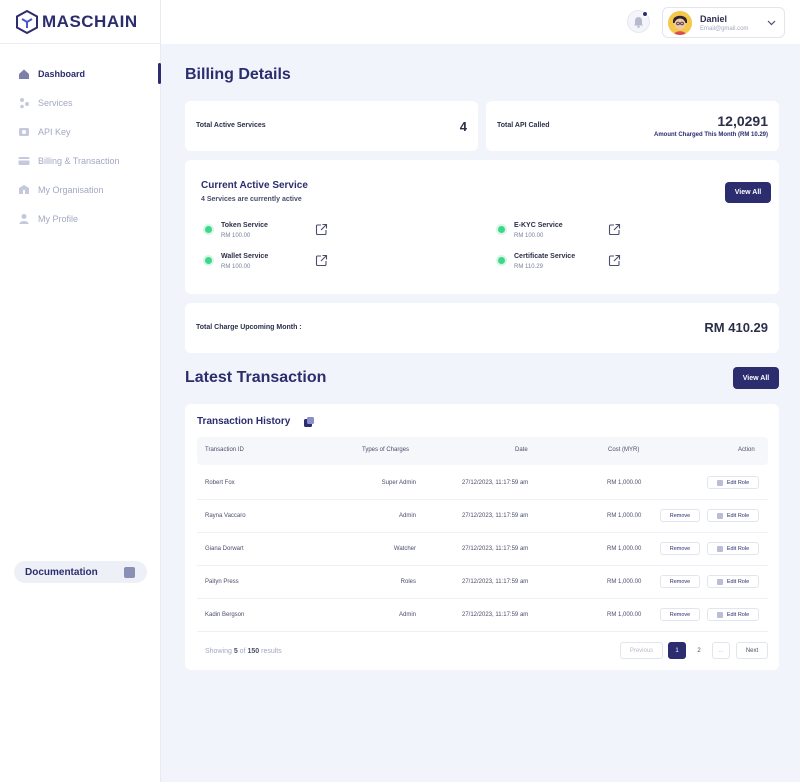 The image size is (800, 782). I want to click on charge-type: Watcher, so click(404, 549).